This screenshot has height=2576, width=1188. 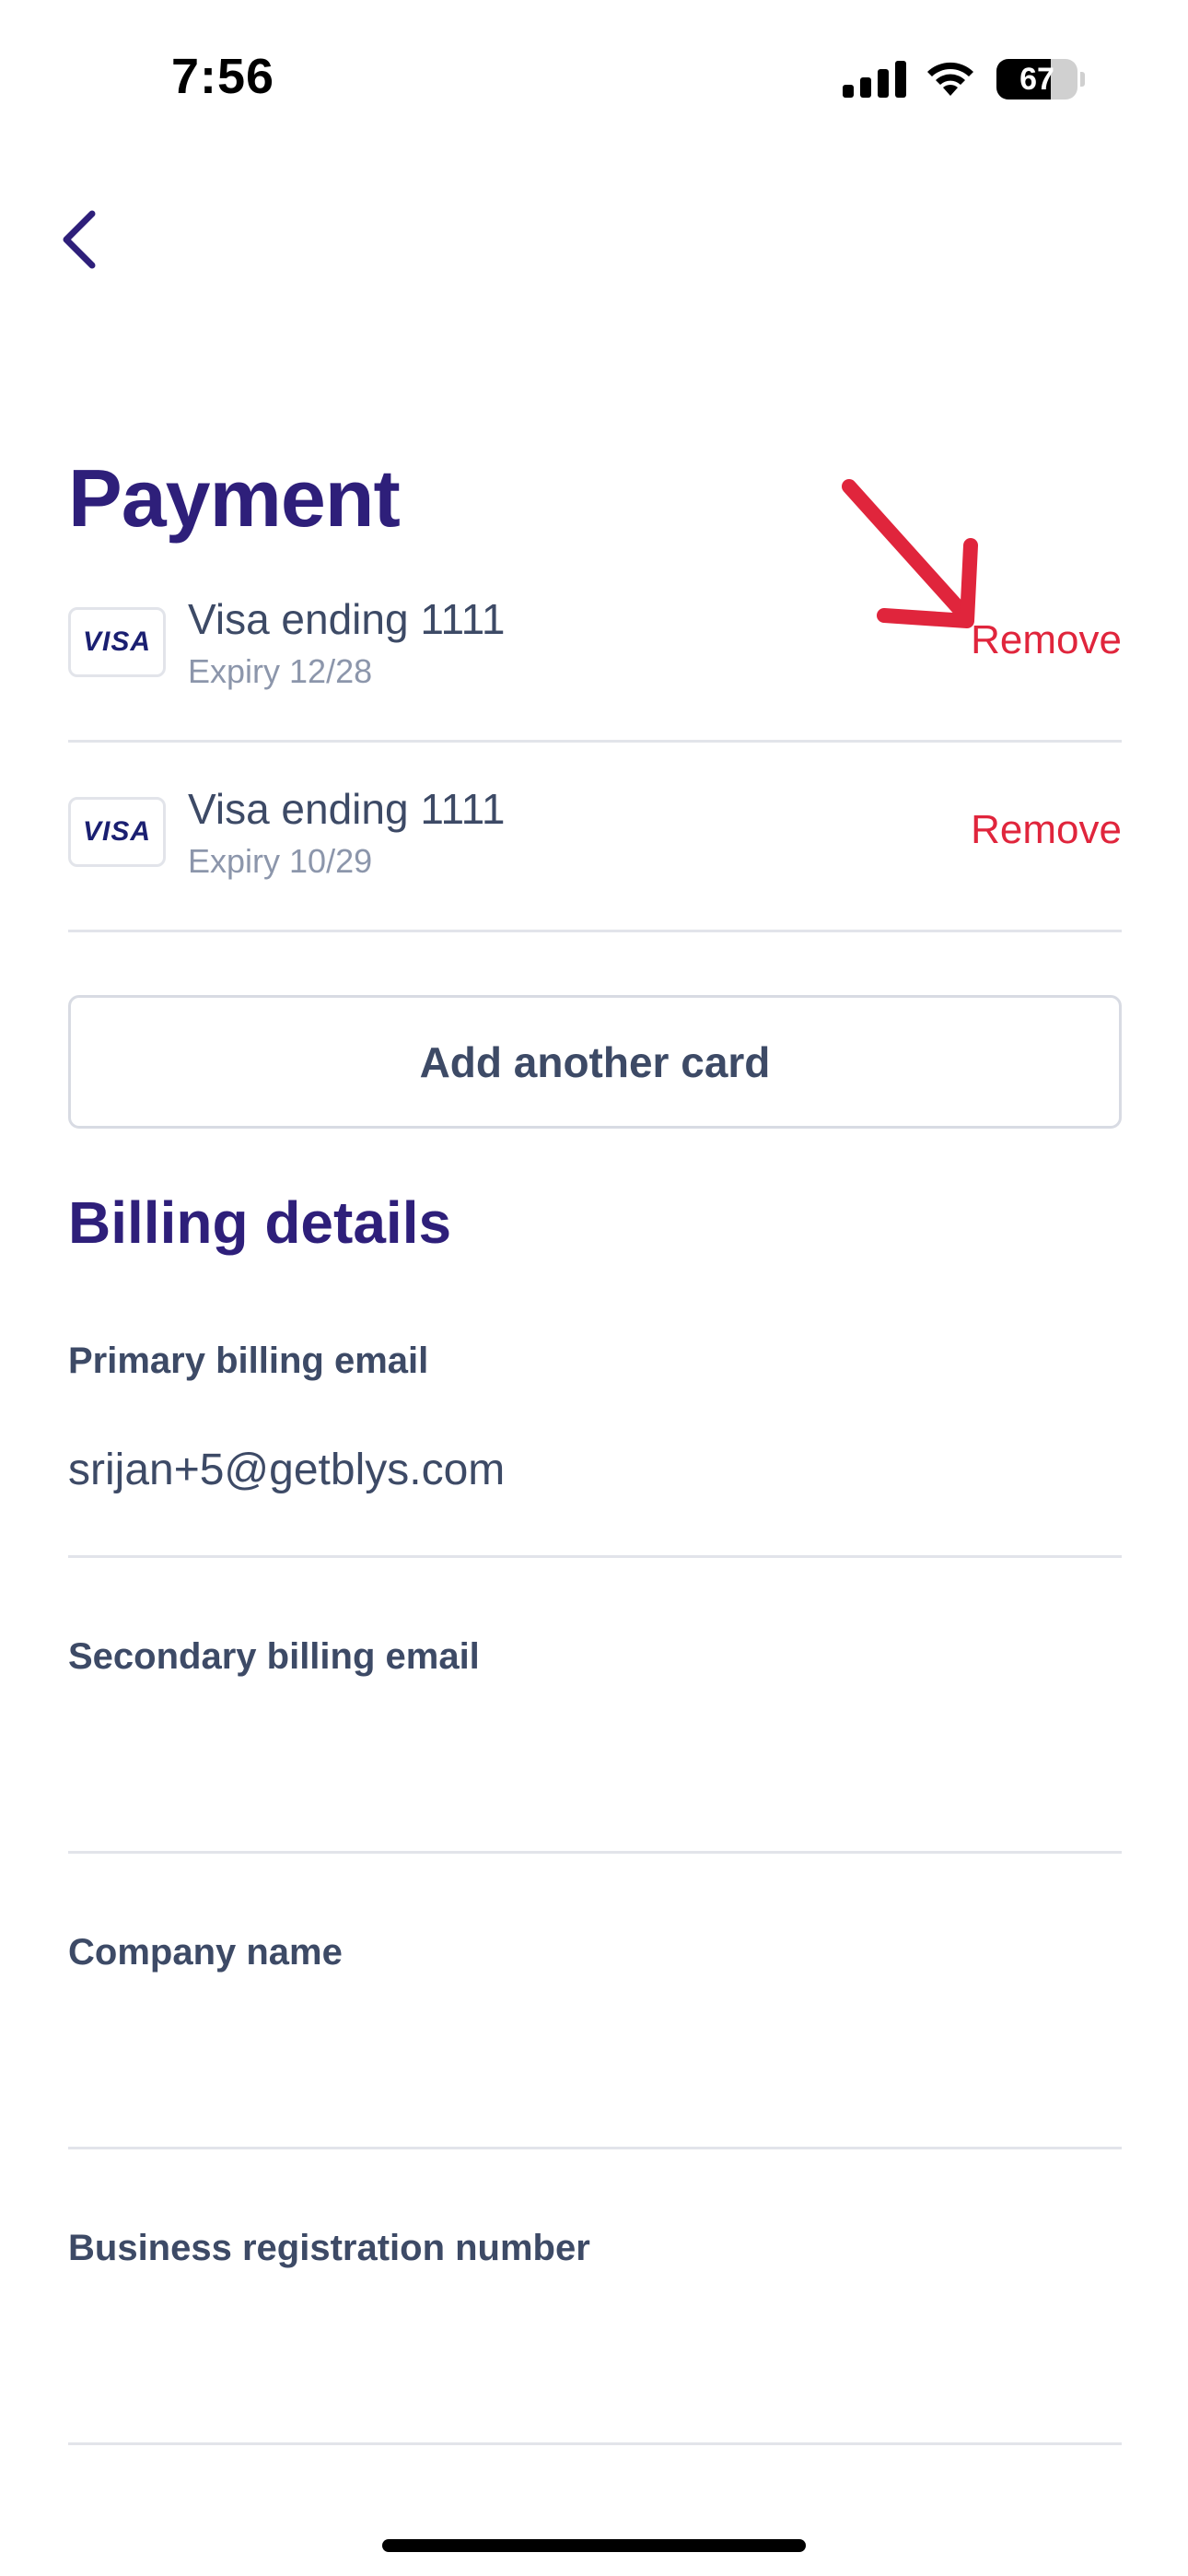 I want to click on battery-cap, so click(x=1082, y=79).